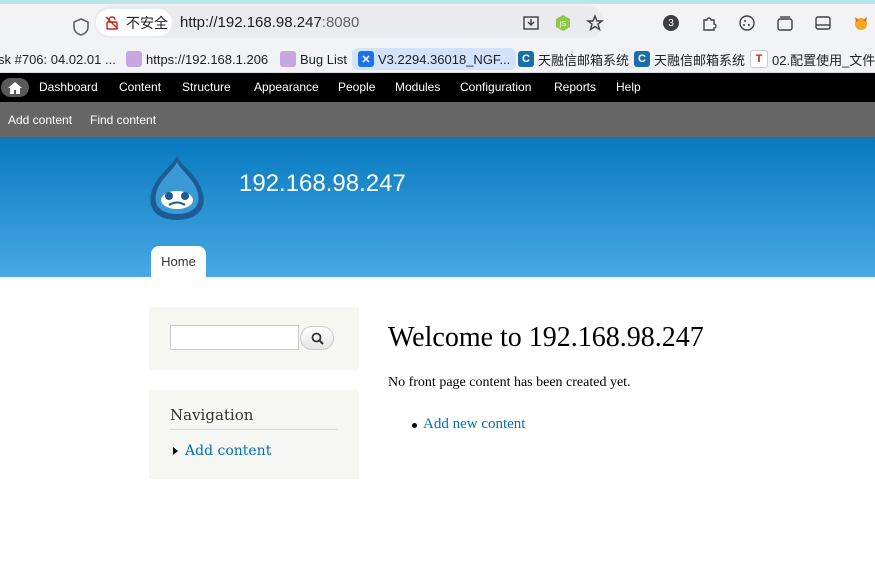 Image resolution: width=875 pixels, height=585 pixels. What do you see at coordinates (671, 23) in the screenshot?
I see `extension-badge: 3` at bounding box center [671, 23].